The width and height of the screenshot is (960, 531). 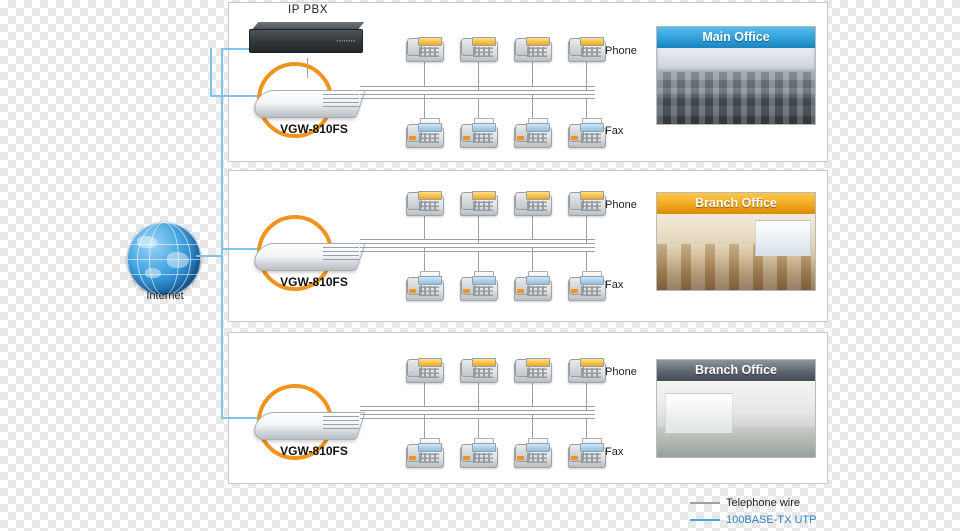 I want to click on phone-group-label-branch2: Phone, so click(x=621, y=372).